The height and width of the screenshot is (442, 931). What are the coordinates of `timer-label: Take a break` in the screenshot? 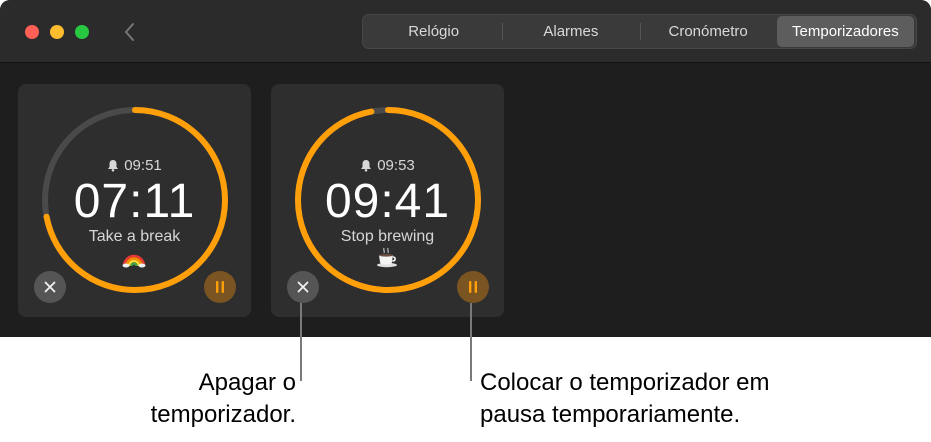 It's located at (134, 236).